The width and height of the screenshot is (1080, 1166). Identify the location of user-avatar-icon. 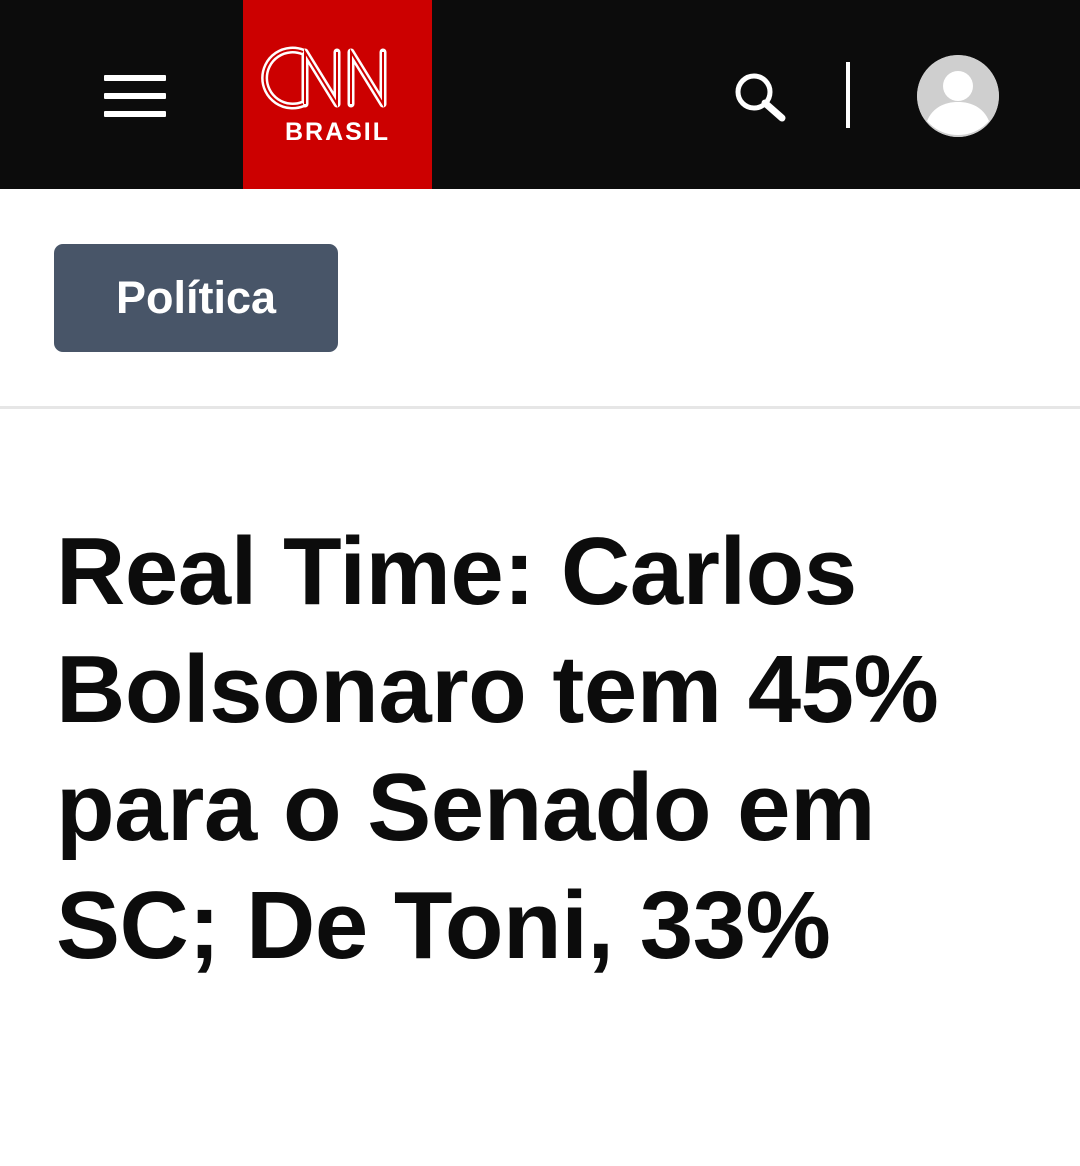
(958, 96).